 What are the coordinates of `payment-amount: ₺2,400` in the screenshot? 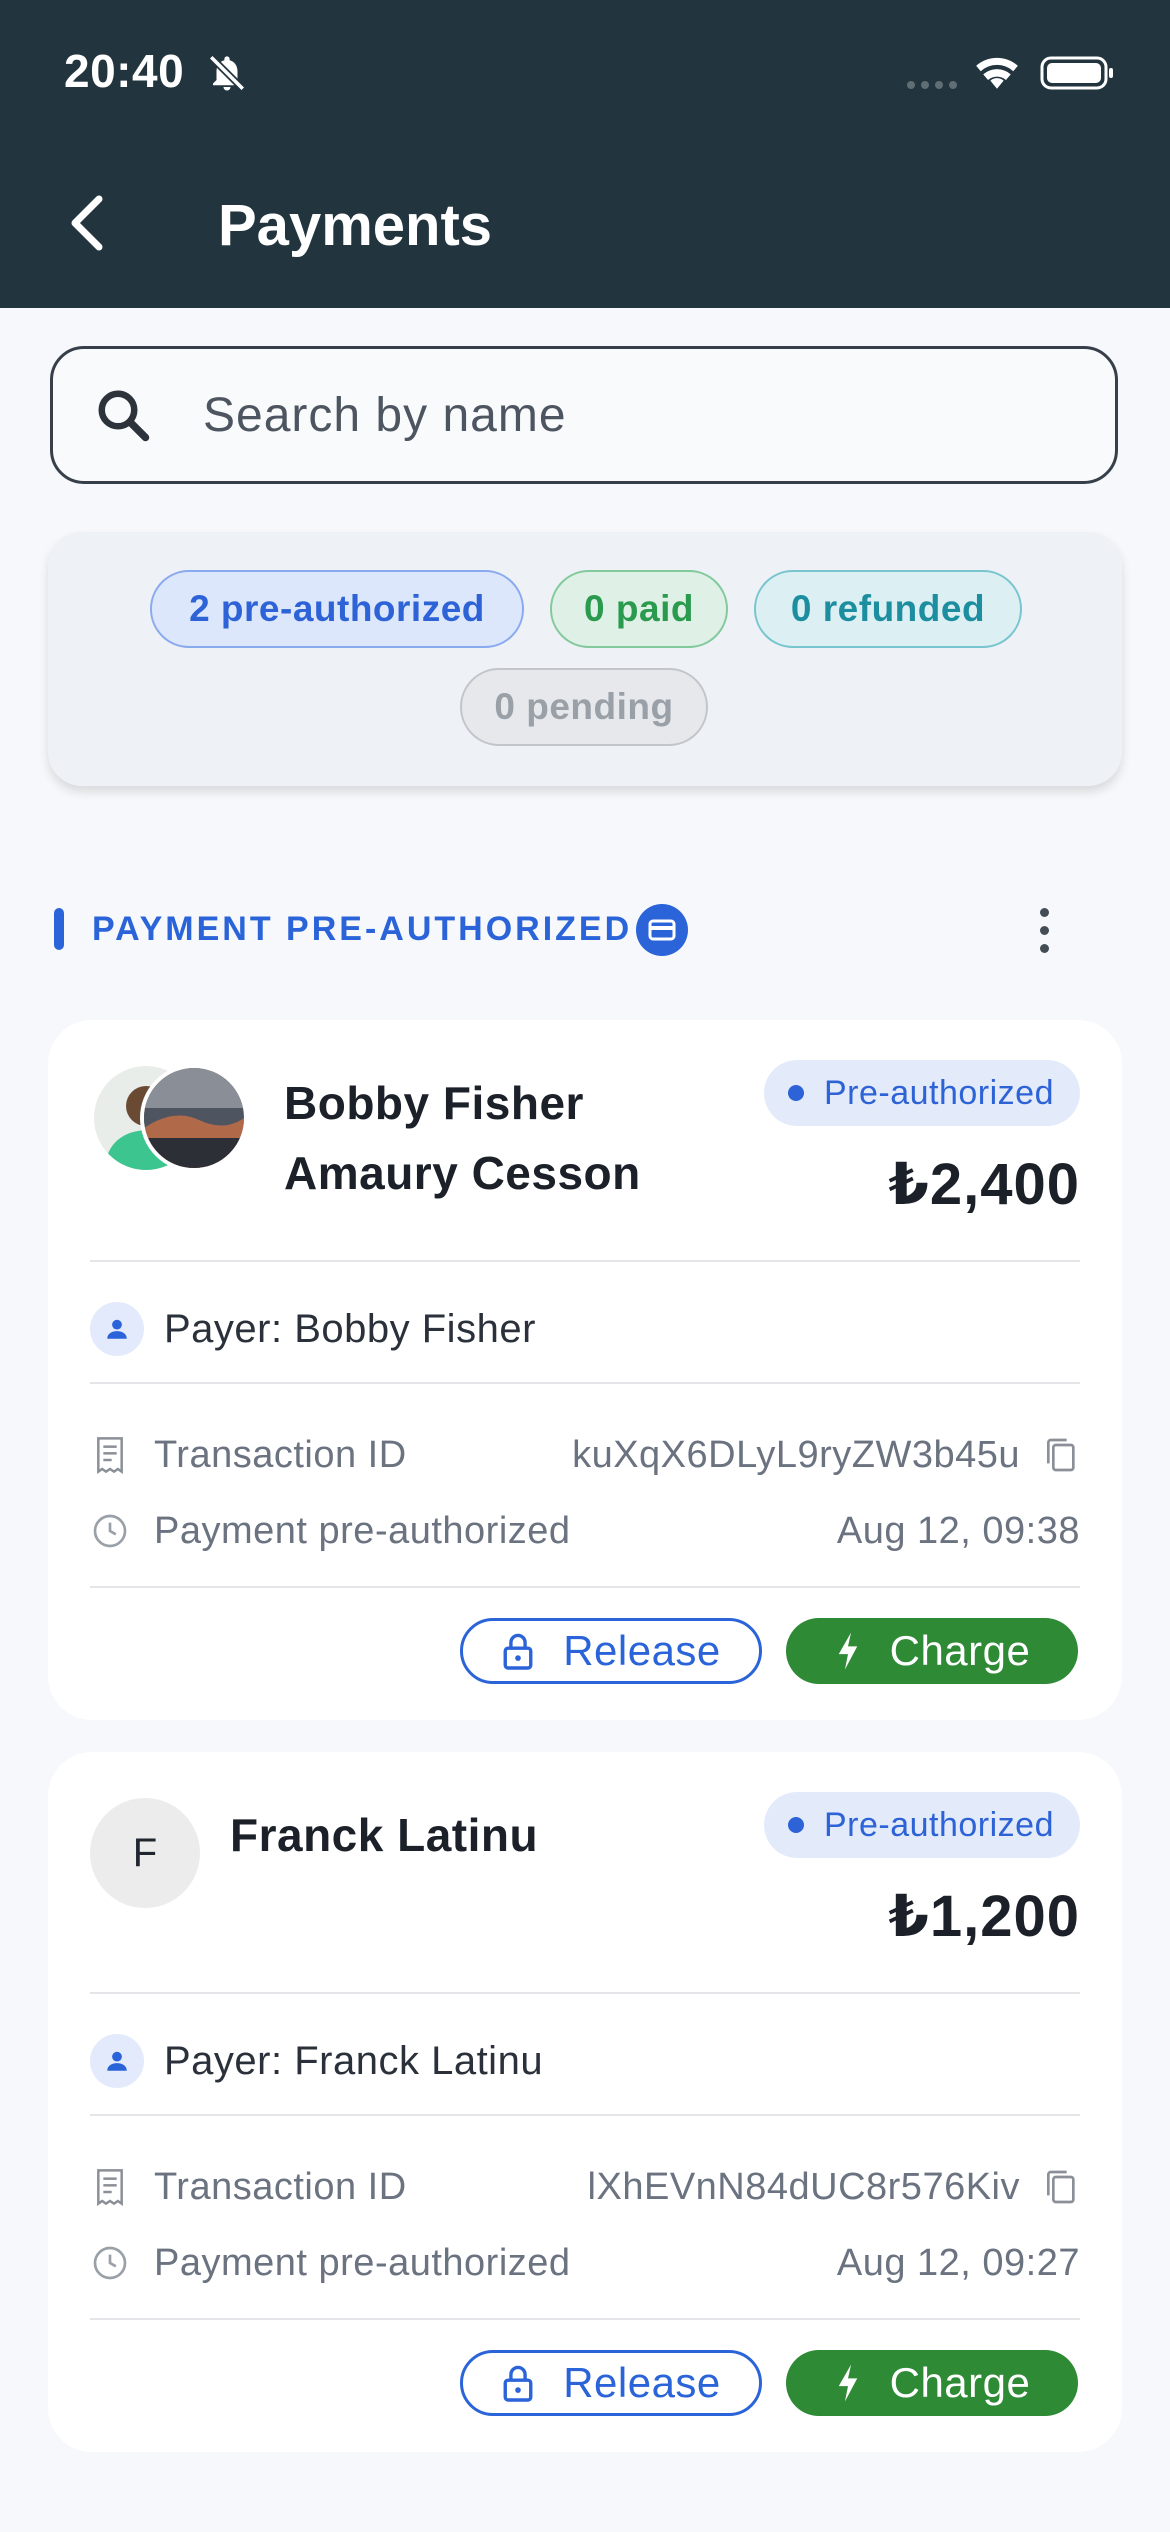 It's located at (984, 1184).